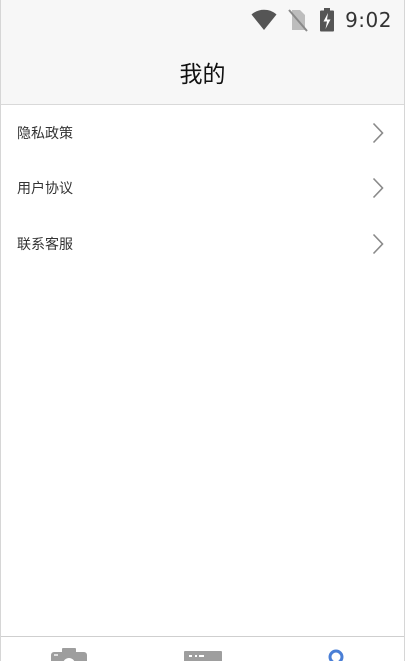 The width and height of the screenshot is (405, 661). What do you see at coordinates (45, 244) in the screenshot?
I see `menu-item-label: 联系客服` at bounding box center [45, 244].